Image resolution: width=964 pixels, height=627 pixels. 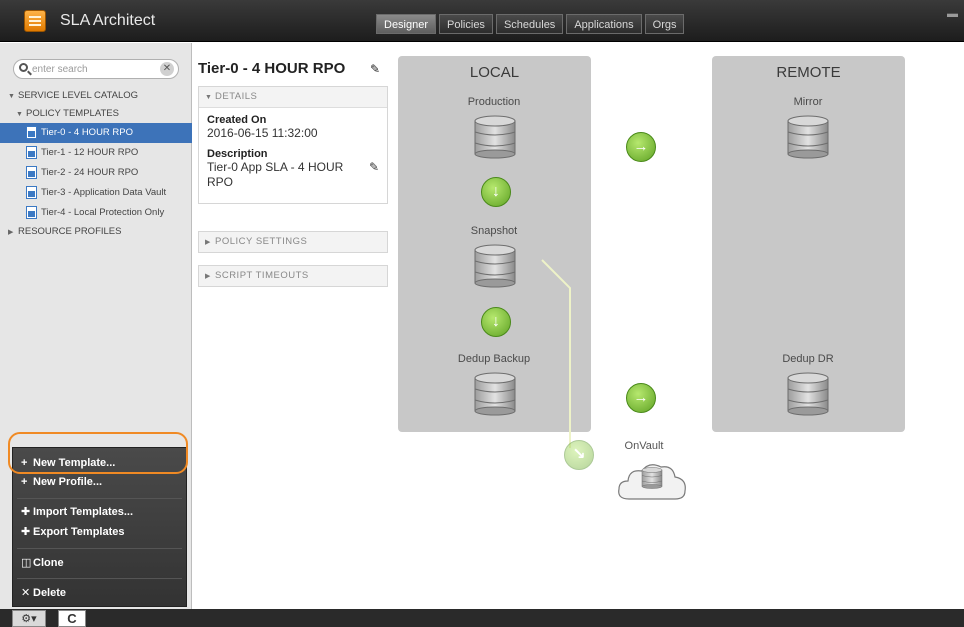 I want to click on mirror-database-icon, so click(x=808, y=137).